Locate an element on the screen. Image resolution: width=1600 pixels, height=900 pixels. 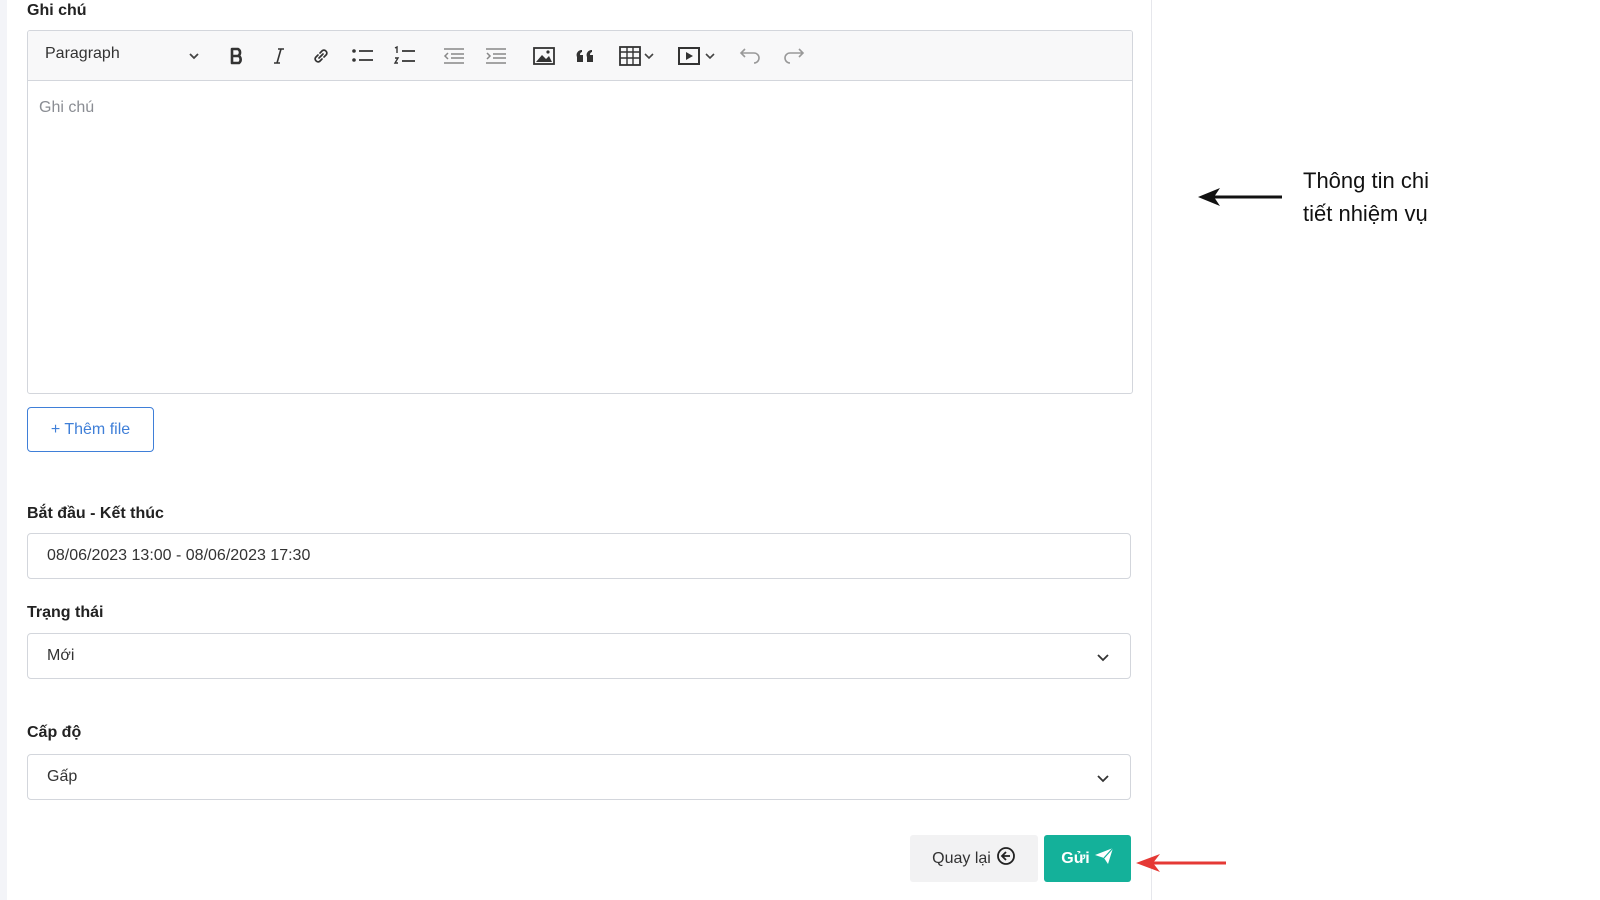
undo-icon is located at coordinates (751, 56).